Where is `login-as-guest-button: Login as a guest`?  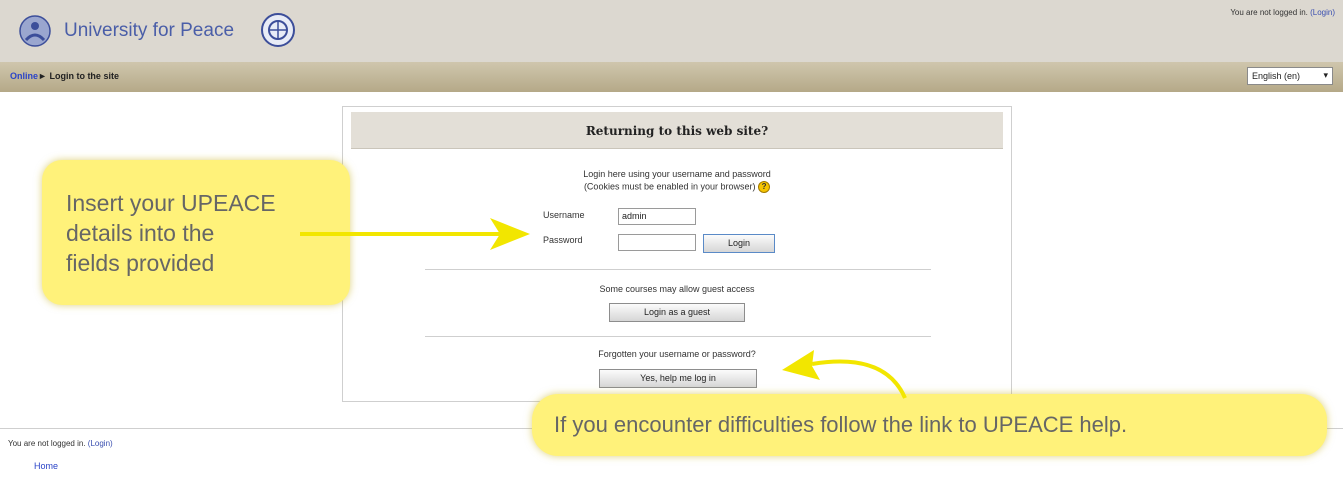 login-as-guest-button: Login as a guest is located at coordinates (677, 312).